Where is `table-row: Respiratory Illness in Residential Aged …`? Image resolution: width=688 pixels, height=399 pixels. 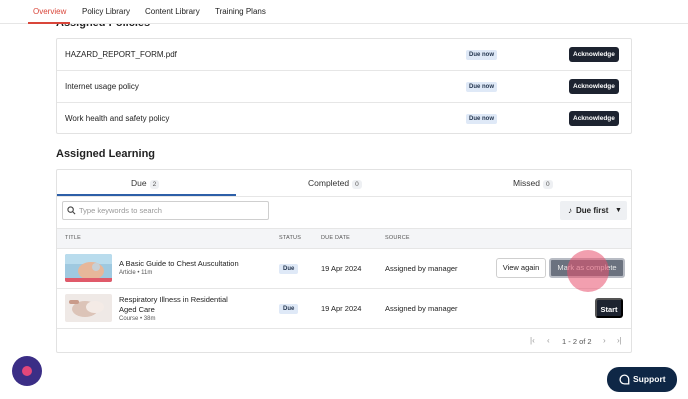
table-row: Respiratory Illness in Residential Aged … is located at coordinates (344, 309).